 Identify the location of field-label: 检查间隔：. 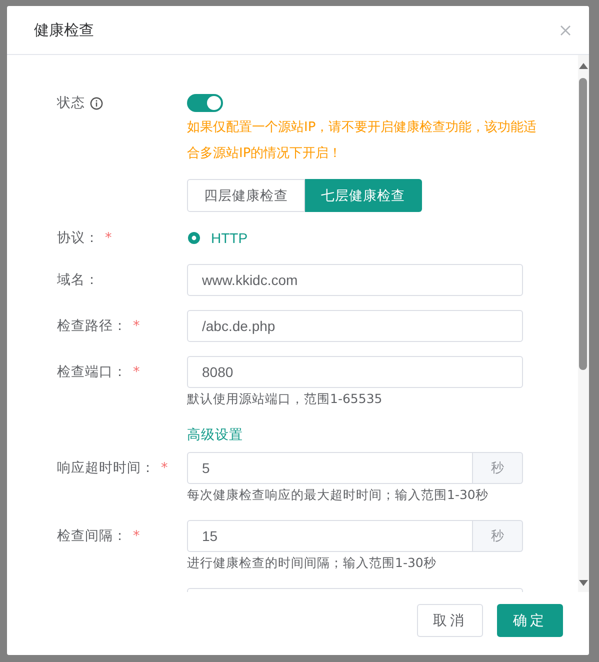
(92, 536).